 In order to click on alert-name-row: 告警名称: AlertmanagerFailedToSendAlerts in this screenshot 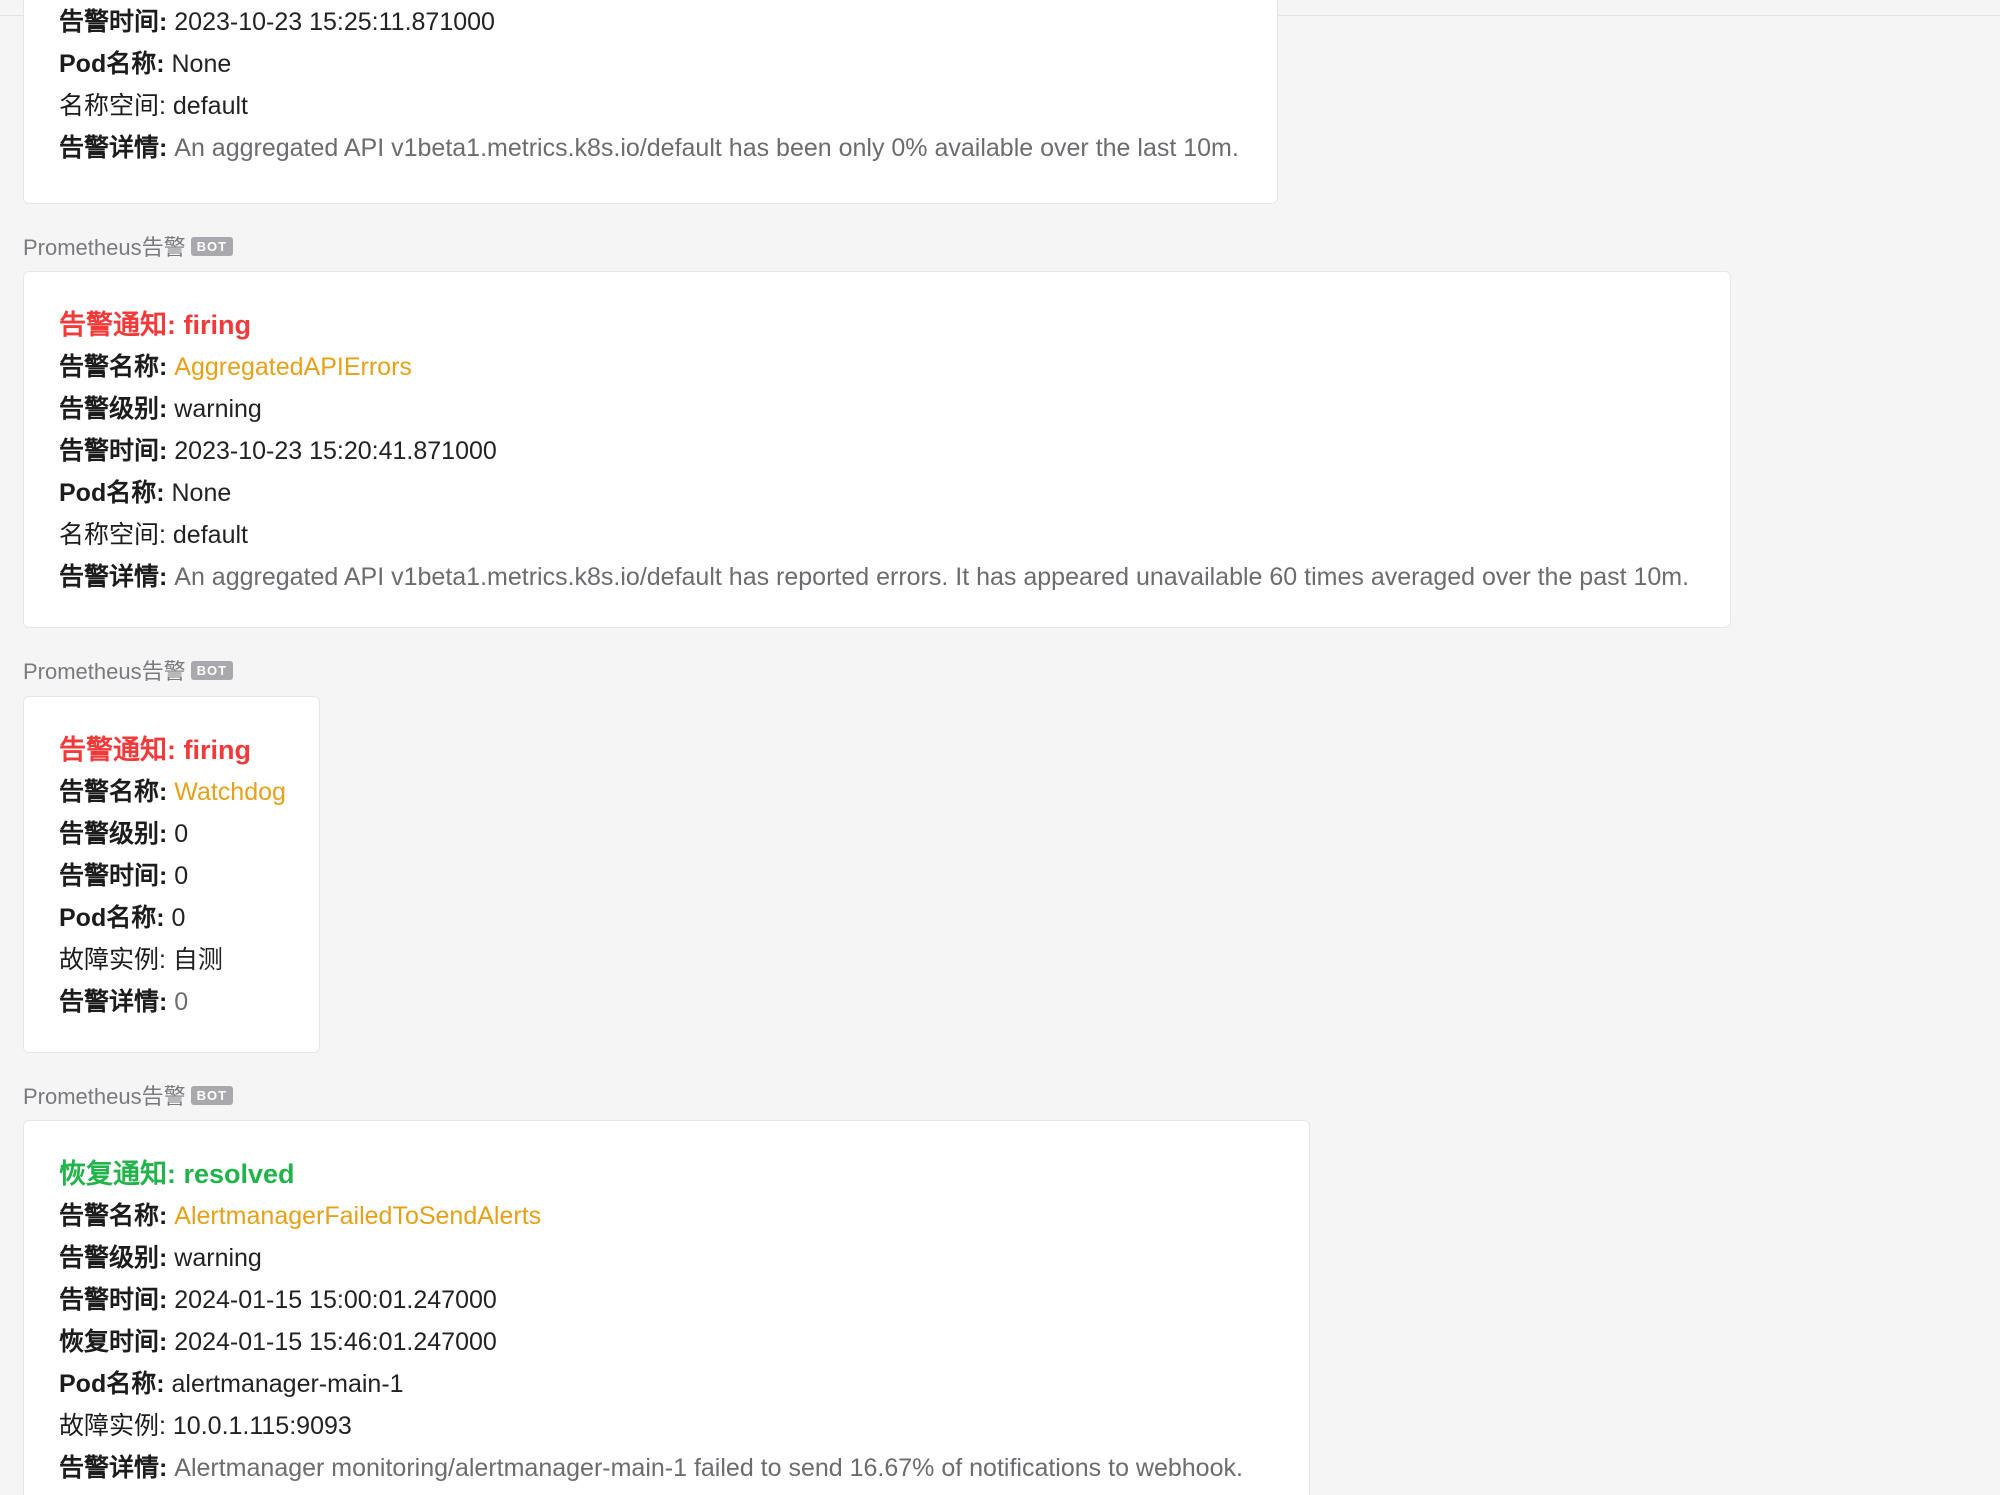, I will do `click(300, 1216)`.